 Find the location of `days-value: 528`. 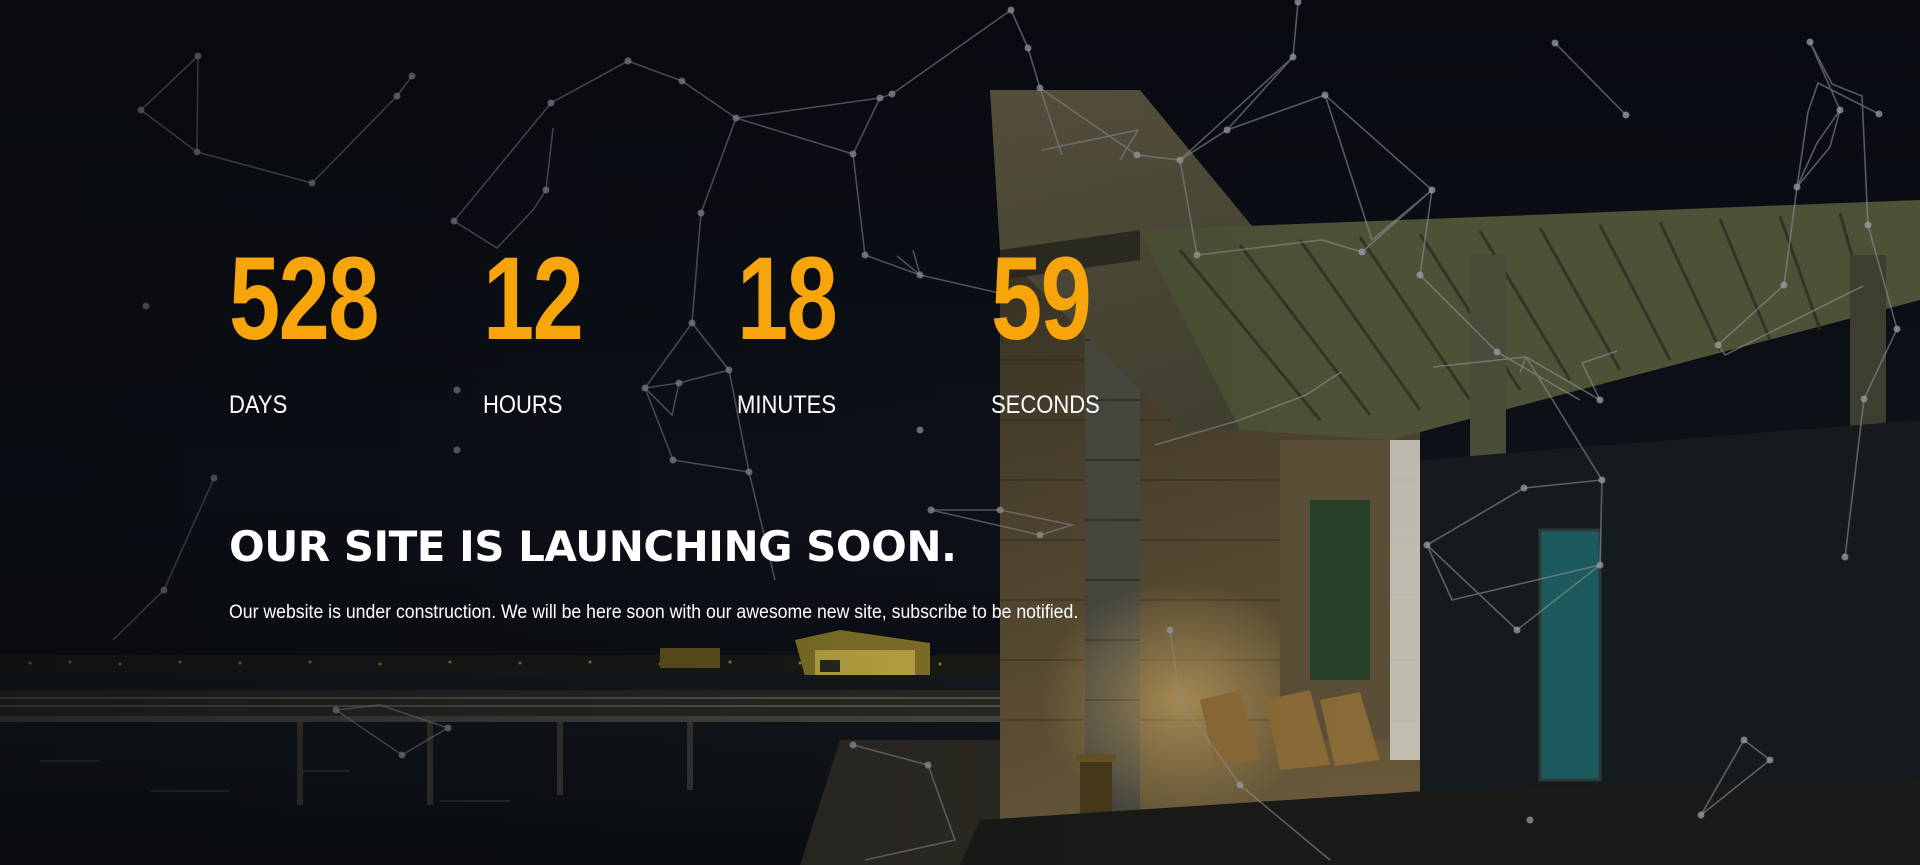

days-value: 528 is located at coordinates (304, 299).